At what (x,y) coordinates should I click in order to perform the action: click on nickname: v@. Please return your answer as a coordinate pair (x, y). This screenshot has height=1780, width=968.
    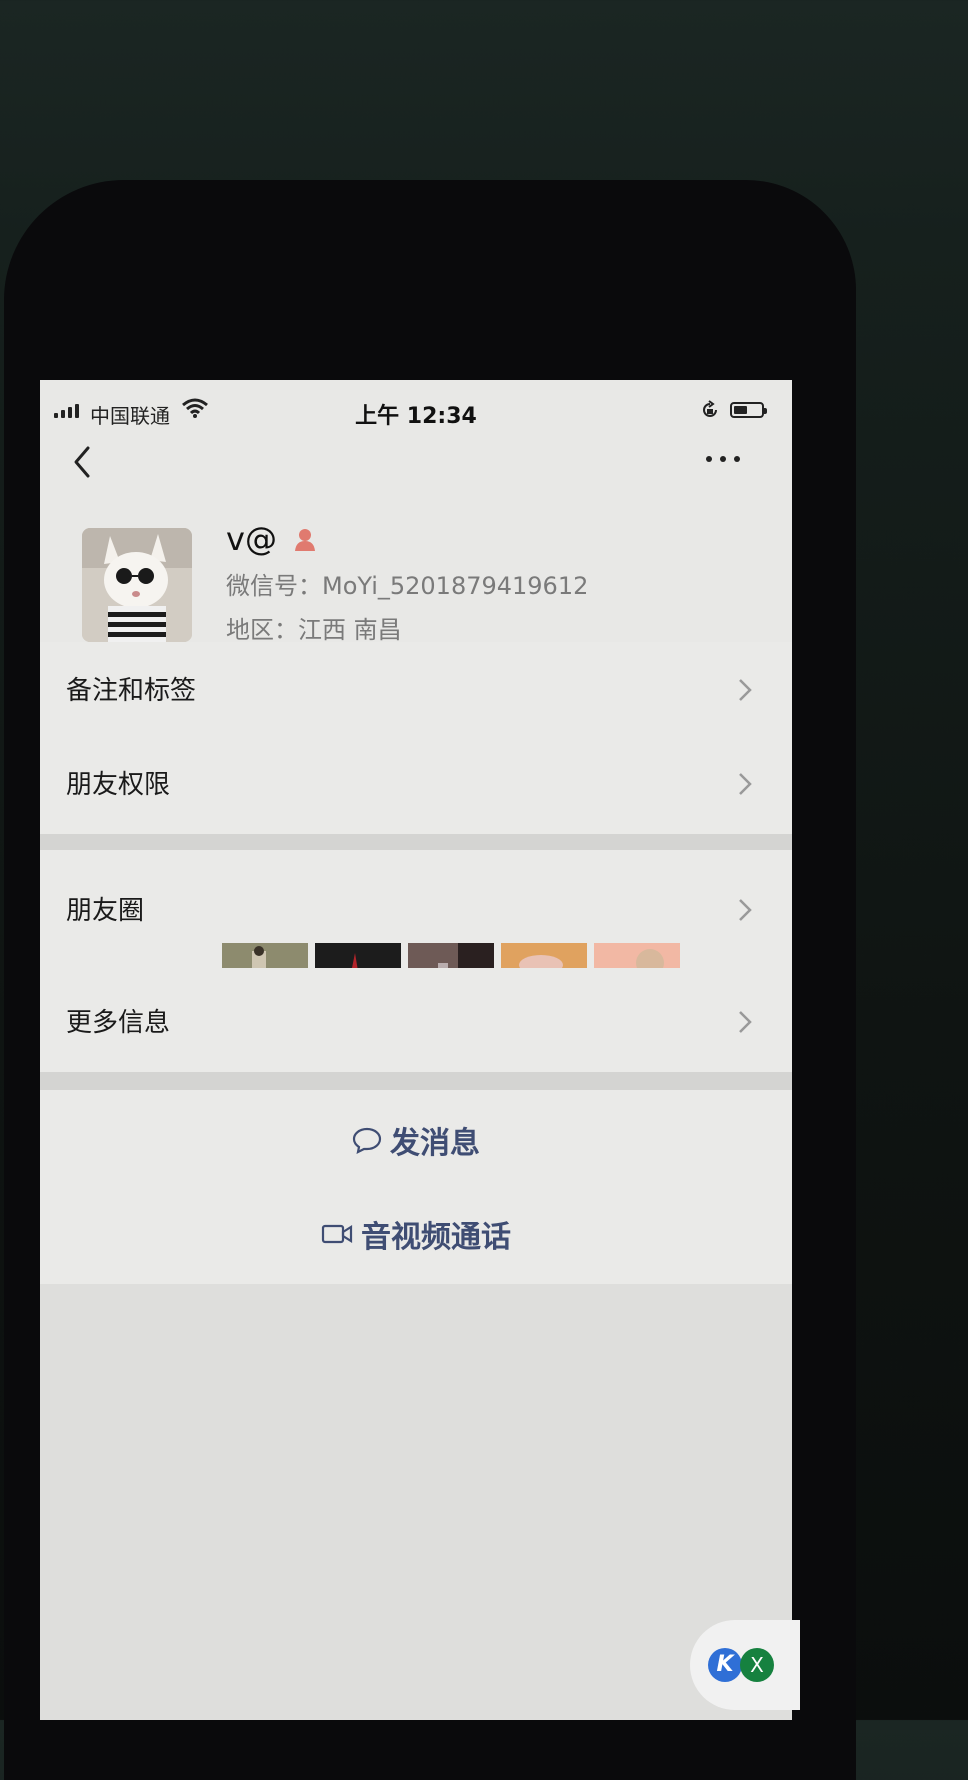
    Looking at the image, I should click on (251, 539).